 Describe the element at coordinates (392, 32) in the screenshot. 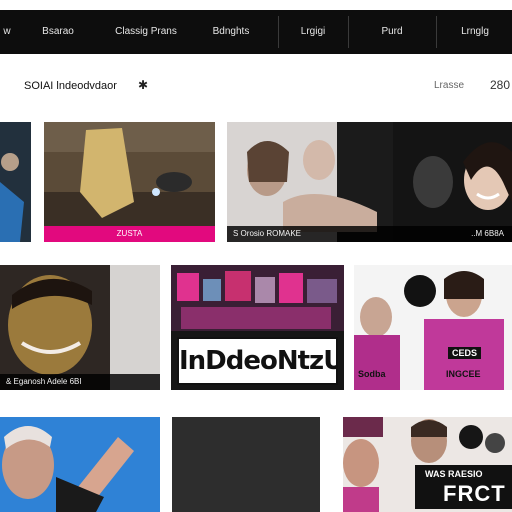

I see `nav-item-6: Purd` at that location.